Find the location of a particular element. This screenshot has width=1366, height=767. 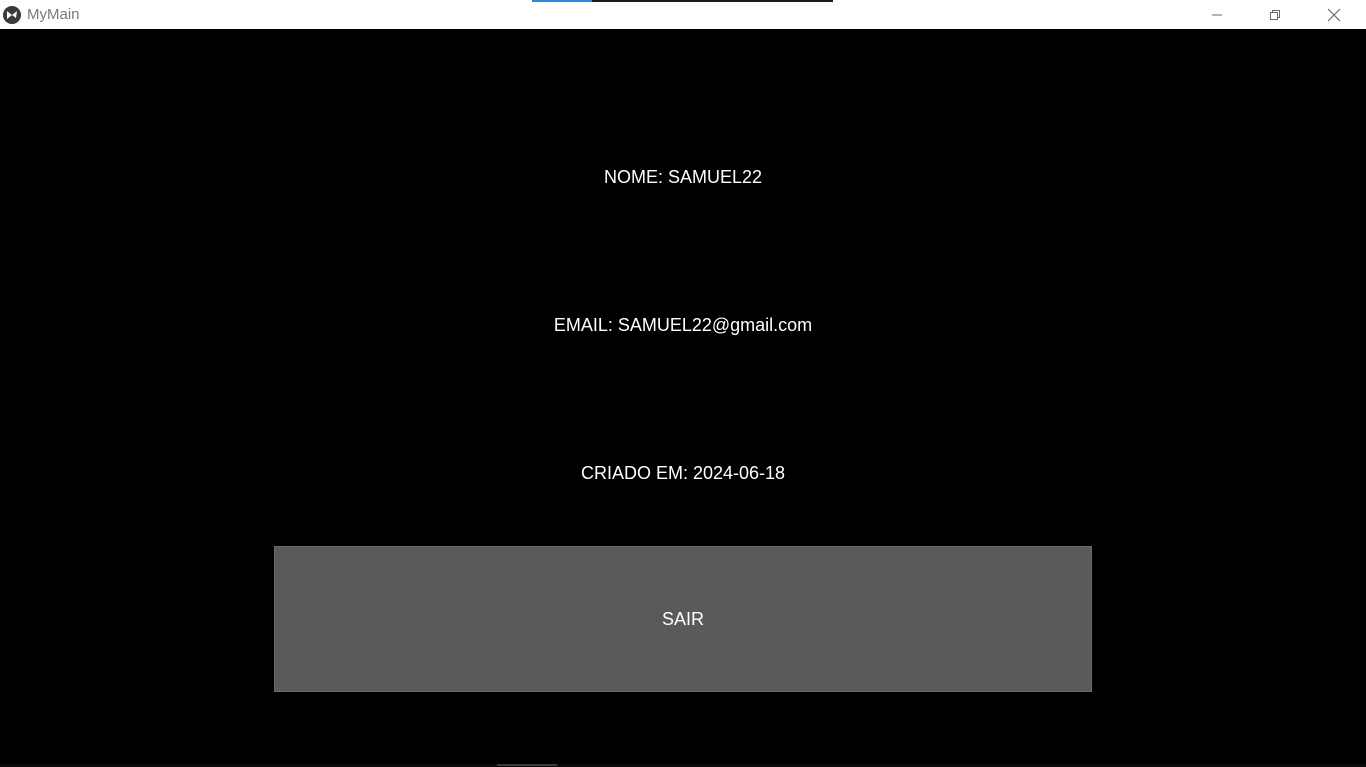

restore-button is located at coordinates (1275, 14).